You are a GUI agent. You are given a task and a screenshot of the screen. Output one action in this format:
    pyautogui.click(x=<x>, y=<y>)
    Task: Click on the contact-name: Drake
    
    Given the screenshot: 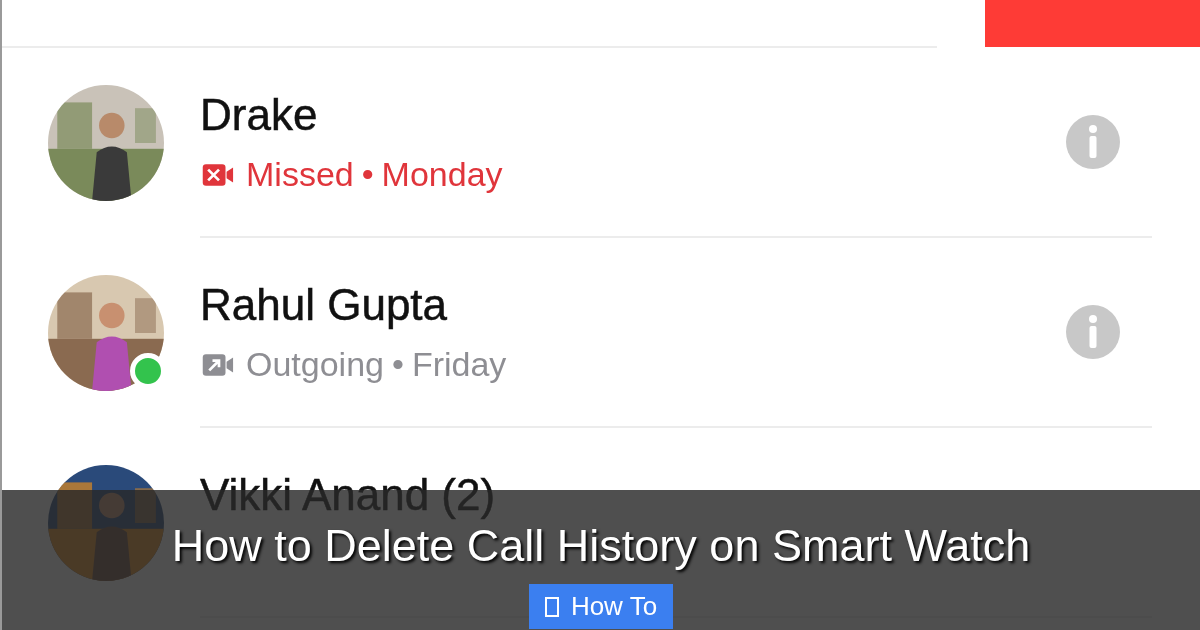 What is the action you would take?
    pyautogui.click(x=259, y=115)
    